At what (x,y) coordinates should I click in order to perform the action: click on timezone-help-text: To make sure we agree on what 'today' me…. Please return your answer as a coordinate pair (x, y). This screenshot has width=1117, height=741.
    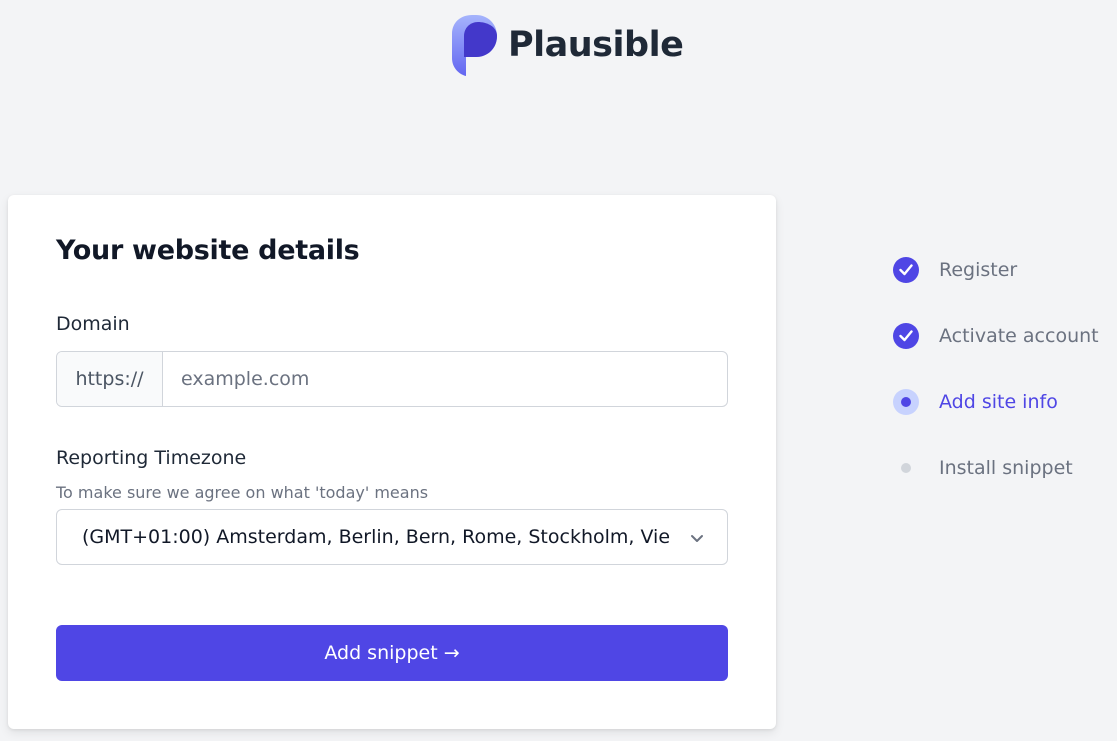
    Looking at the image, I should click on (242, 492).